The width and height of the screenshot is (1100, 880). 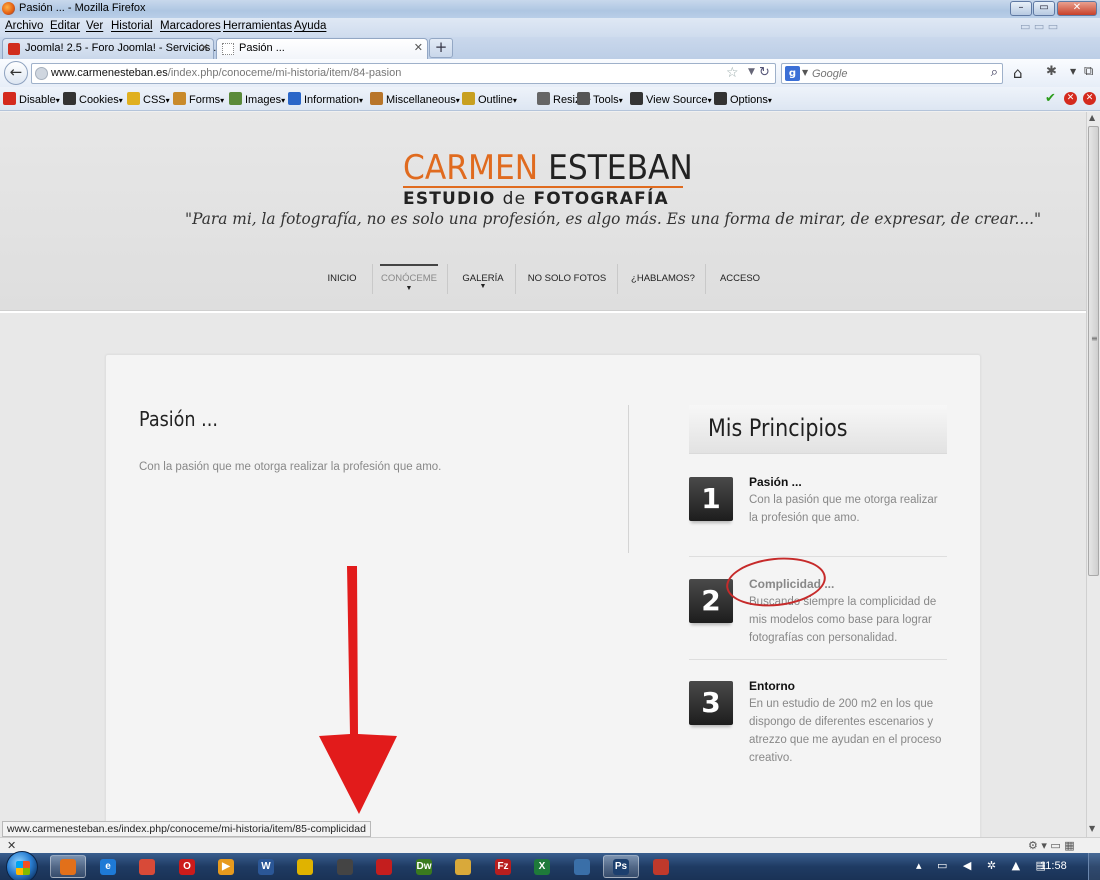 What do you see at coordinates (772, 686) in the screenshot?
I see `principle-title: Entorno` at bounding box center [772, 686].